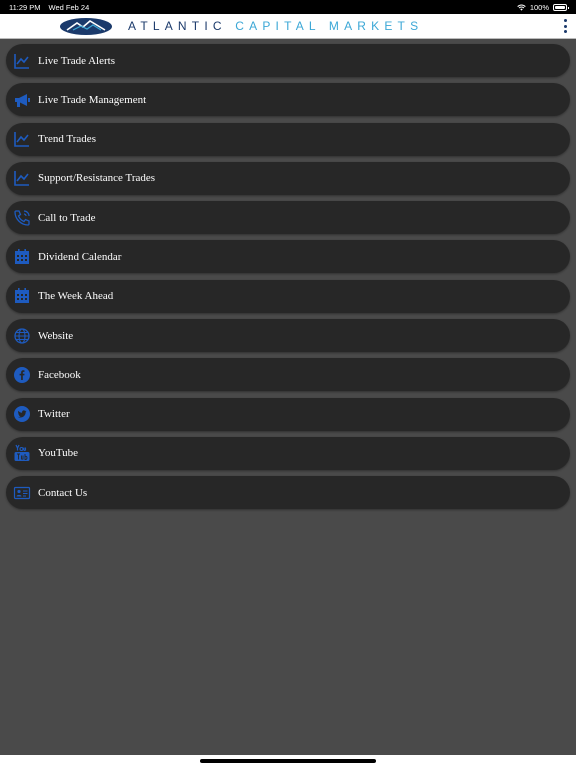 Image resolution: width=576 pixels, height=768 pixels. Describe the element at coordinates (561, 7) in the screenshot. I see `battery-icon` at that location.